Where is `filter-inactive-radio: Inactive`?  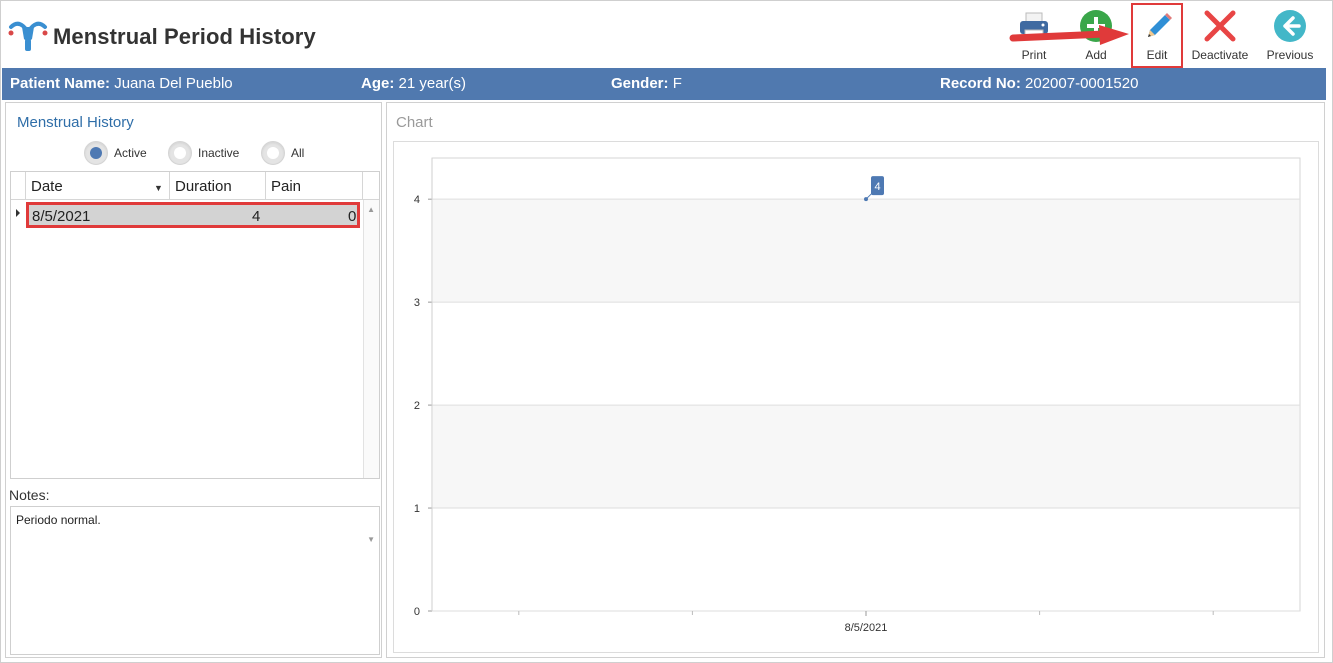
filter-inactive-radio: Inactive is located at coordinates (203, 153).